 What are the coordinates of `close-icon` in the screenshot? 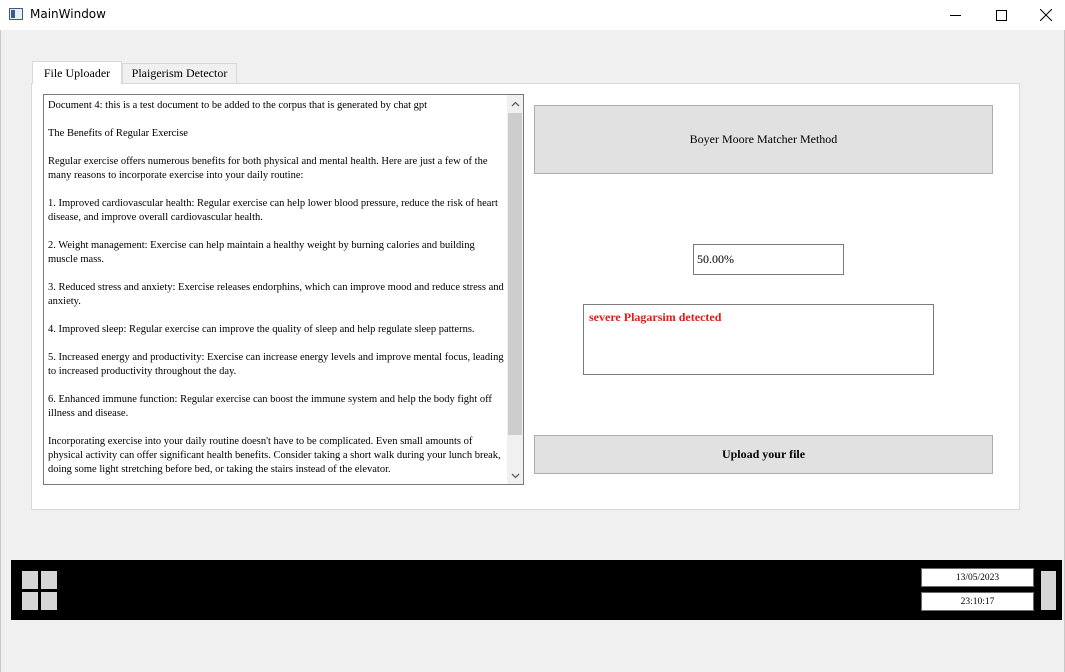 It's located at (1046, 15).